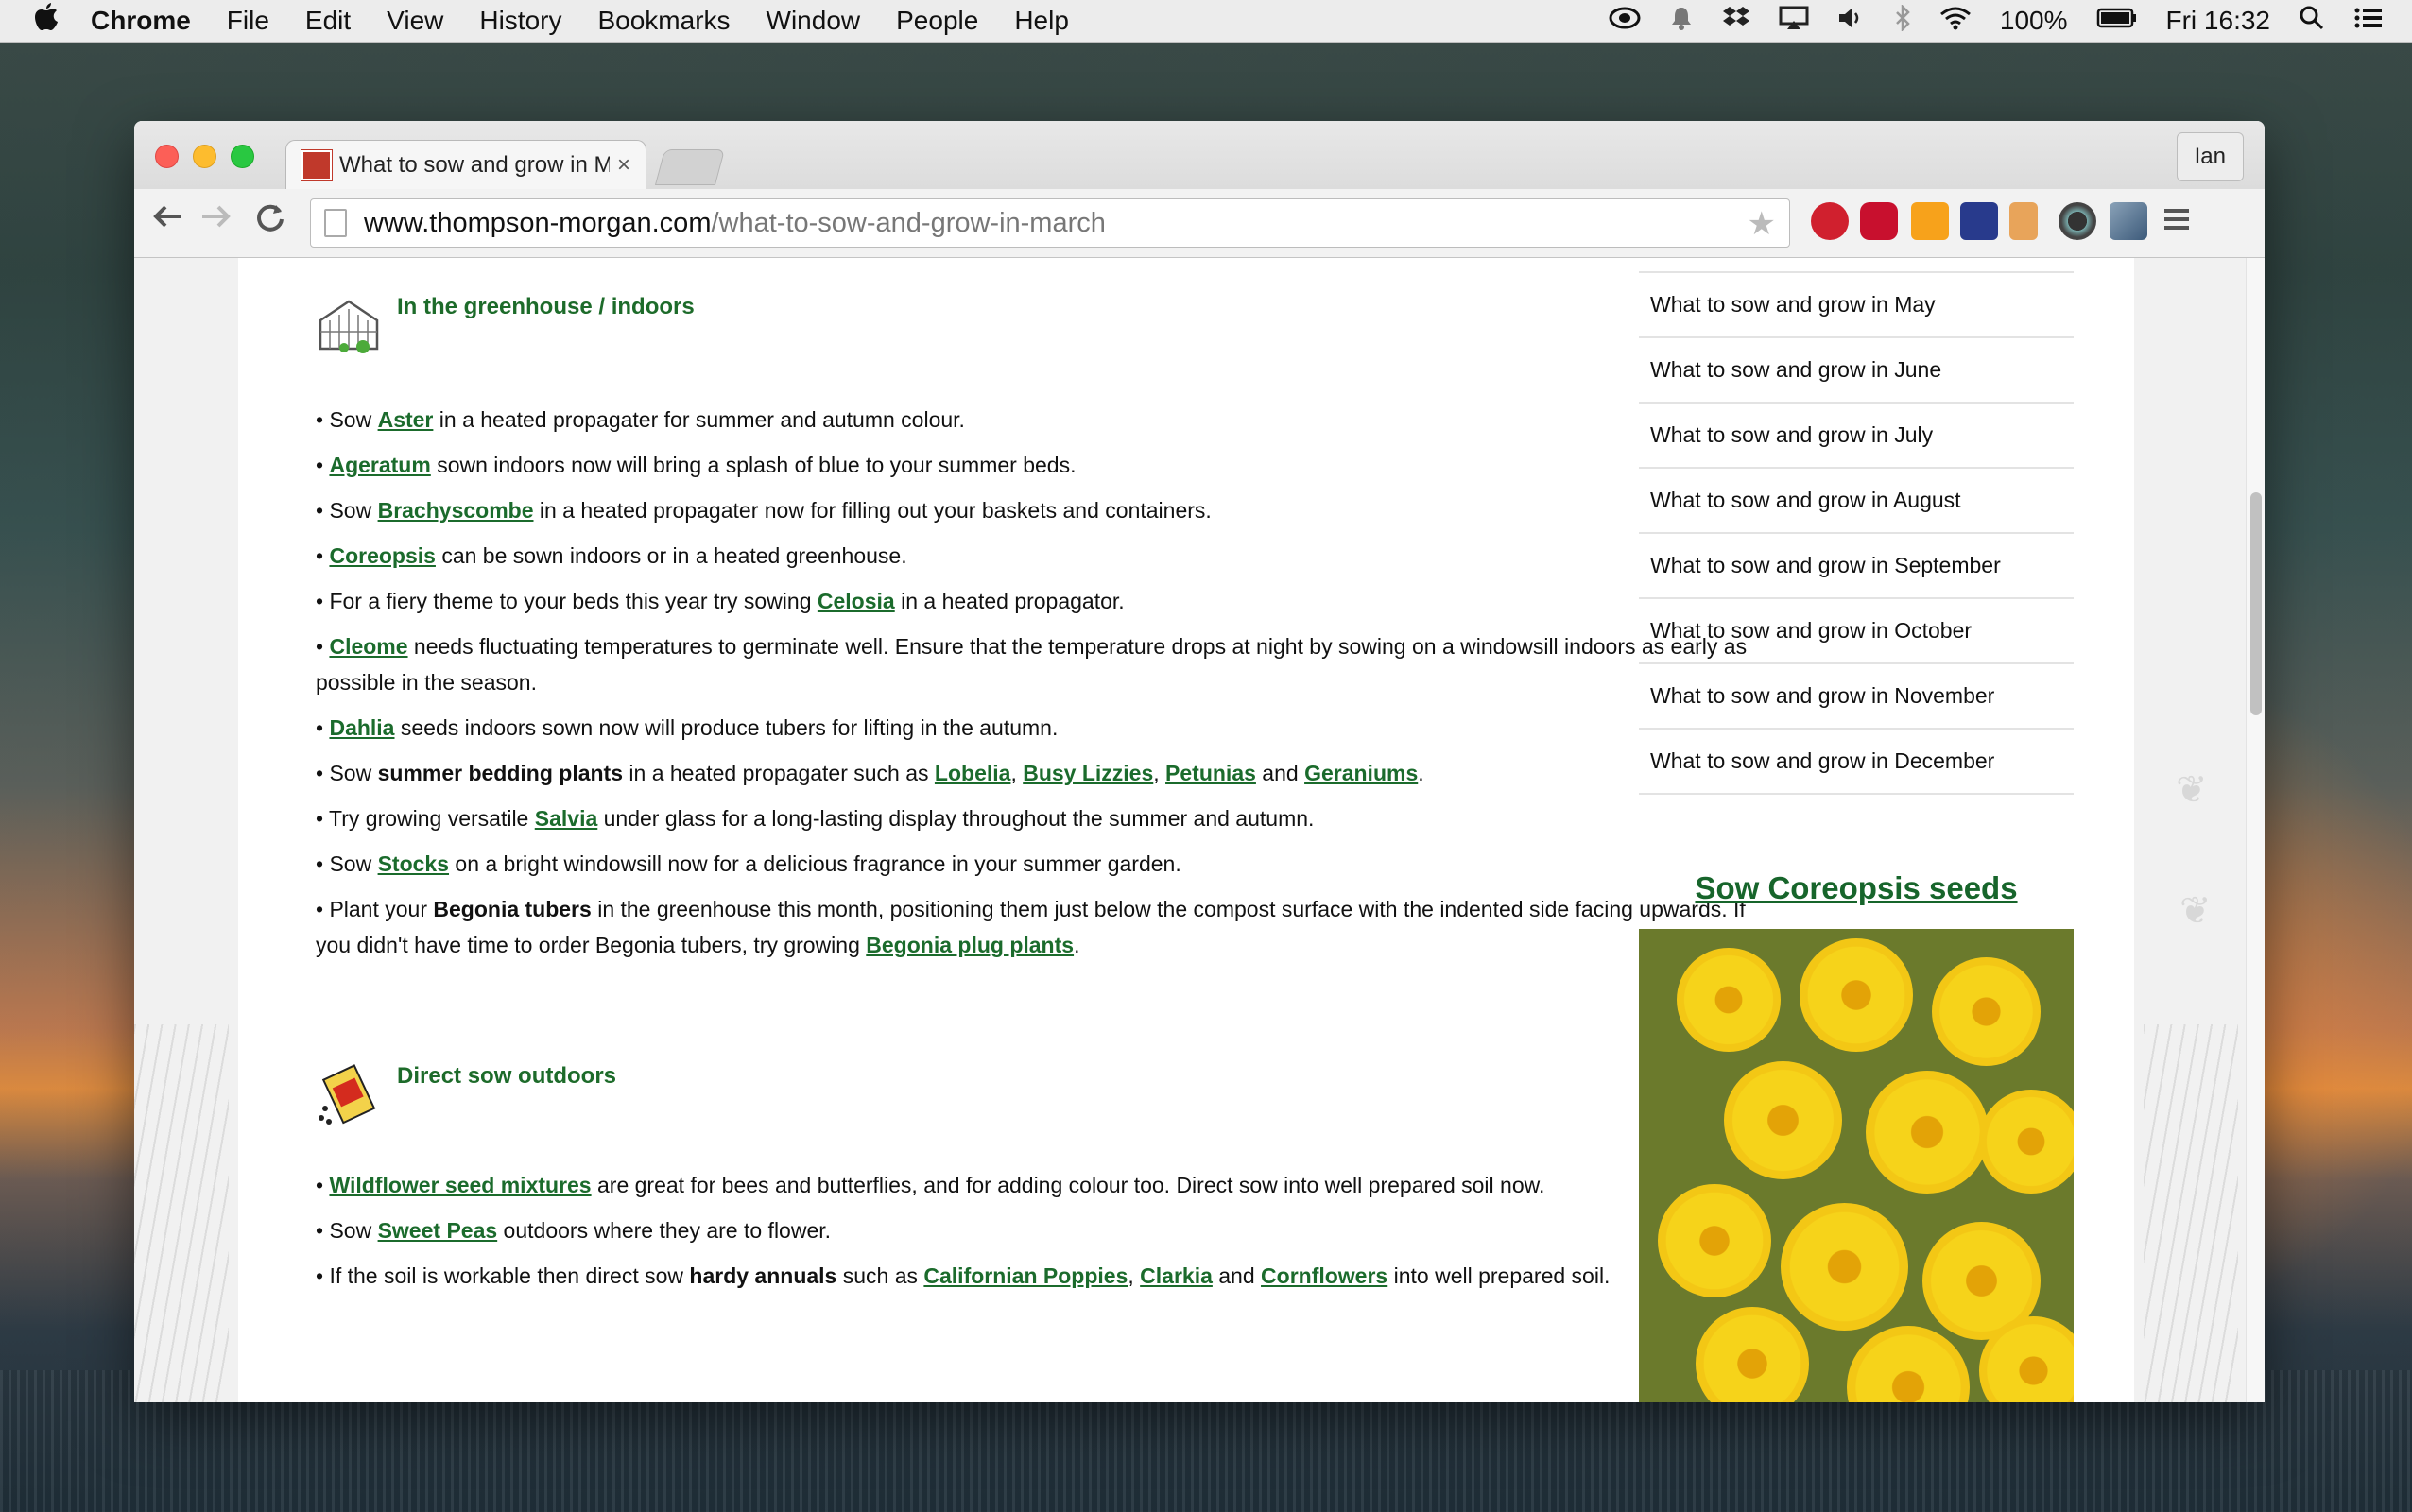 The width and height of the screenshot is (2412, 1512). Describe the element at coordinates (205, 156) in the screenshot. I see `minimize-window-button` at that location.